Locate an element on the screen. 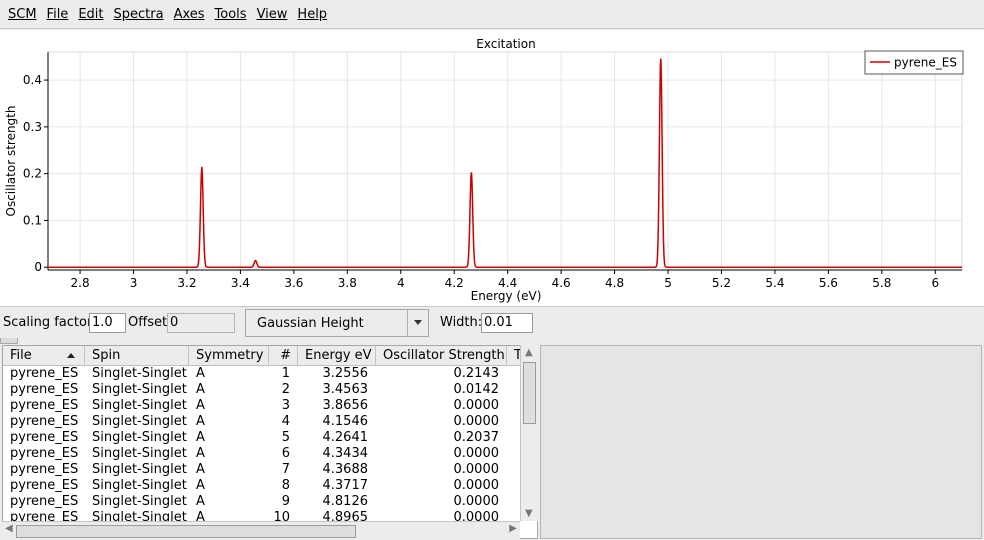 The height and width of the screenshot is (540, 984). x-tick-label: 5 is located at coordinates (668, 283).